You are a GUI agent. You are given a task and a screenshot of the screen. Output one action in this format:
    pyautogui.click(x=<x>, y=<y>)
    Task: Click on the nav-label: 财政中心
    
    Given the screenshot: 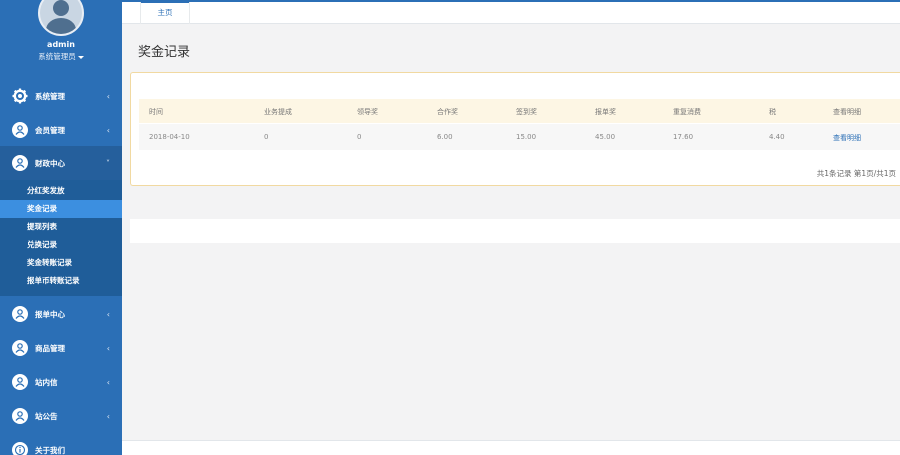 What is the action you would take?
    pyautogui.click(x=50, y=163)
    